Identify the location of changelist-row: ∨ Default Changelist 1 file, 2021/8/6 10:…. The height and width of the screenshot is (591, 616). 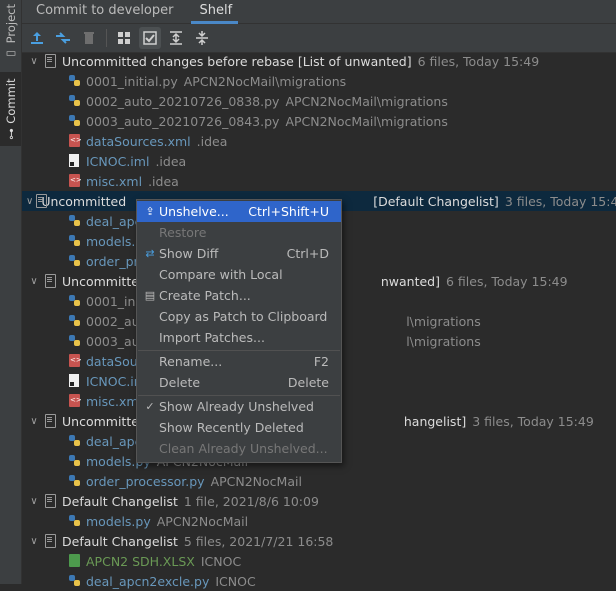
(319, 501).